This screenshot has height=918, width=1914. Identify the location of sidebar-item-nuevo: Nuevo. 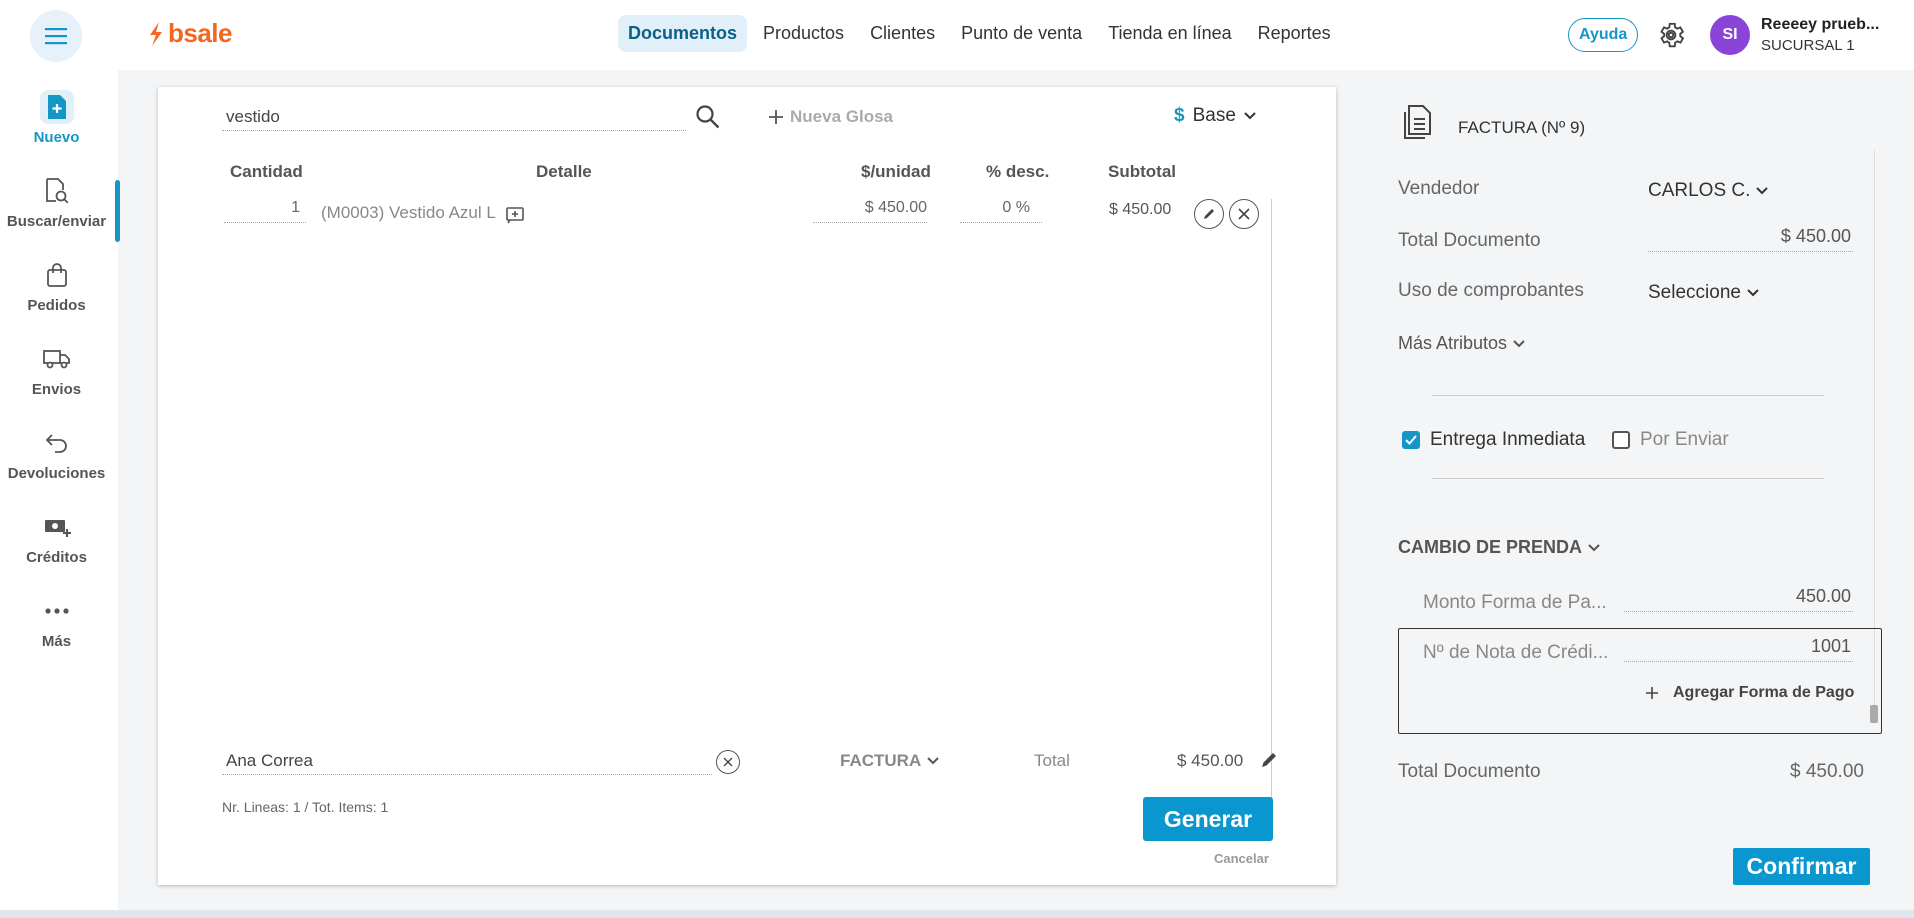
(56, 118).